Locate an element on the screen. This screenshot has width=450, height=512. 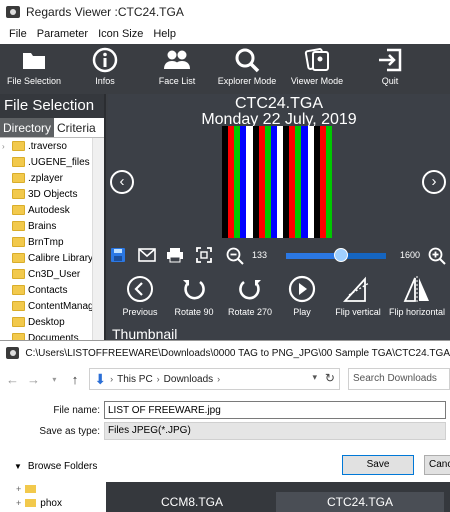
tree-item-contentmanager: ContentManager is located at coordinates (52, 306).